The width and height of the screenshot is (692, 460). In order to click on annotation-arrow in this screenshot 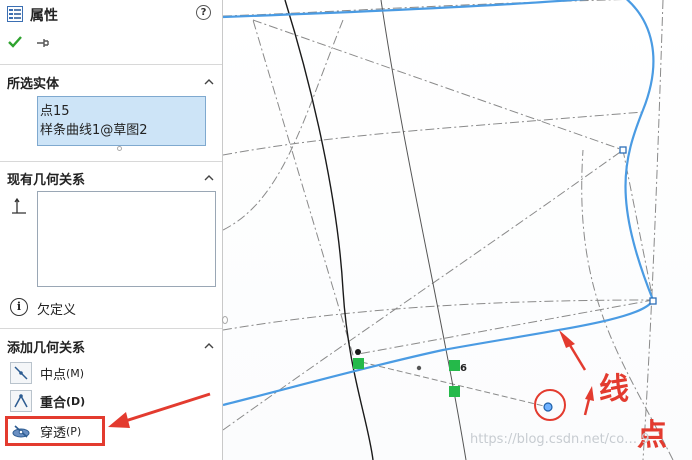, I will do `click(159, 410)`.